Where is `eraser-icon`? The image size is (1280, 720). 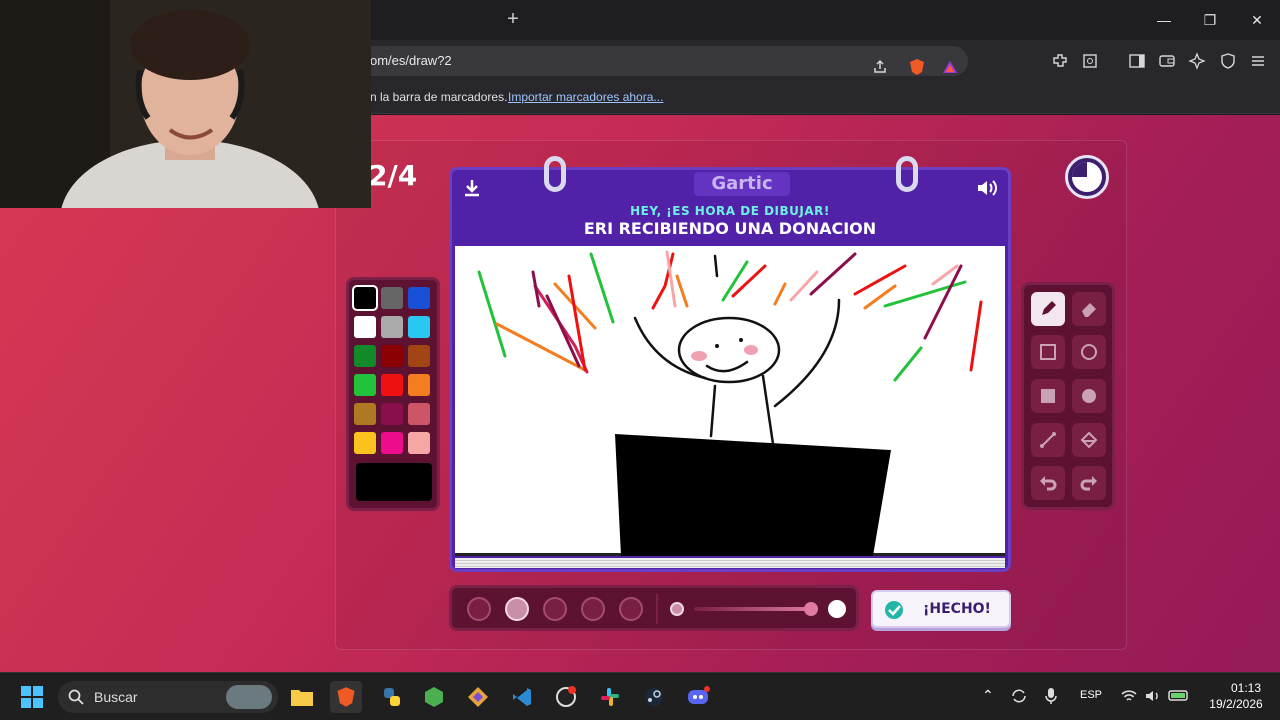 eraser-icon is located at coordinates (1089, 310).